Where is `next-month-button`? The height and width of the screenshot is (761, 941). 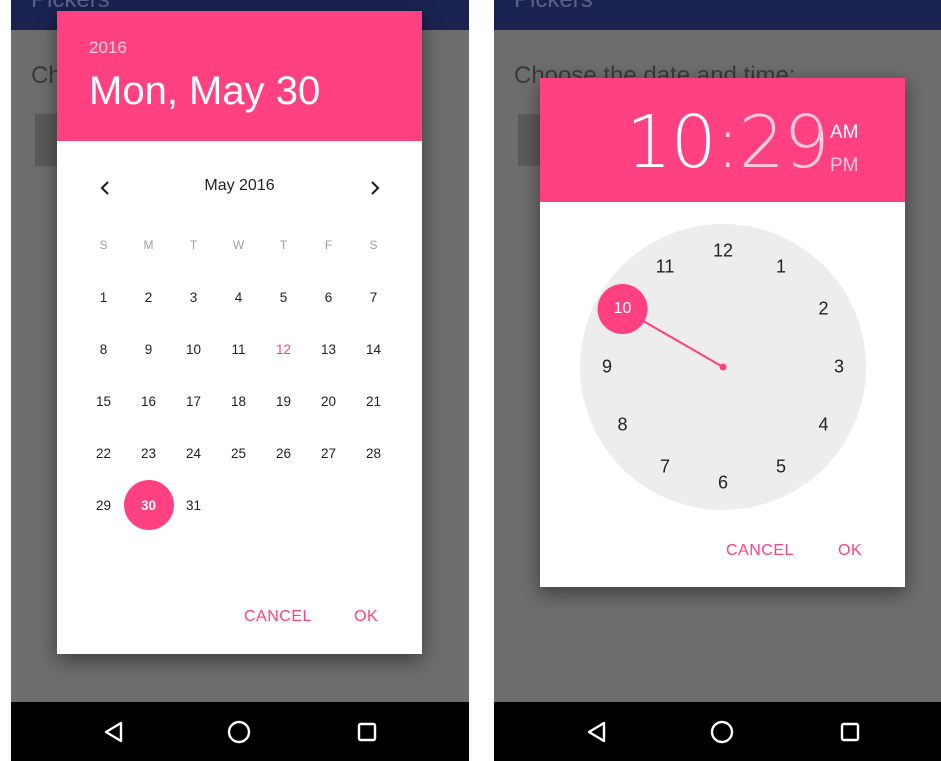 next-month-button is located at coordinates (375, 188).